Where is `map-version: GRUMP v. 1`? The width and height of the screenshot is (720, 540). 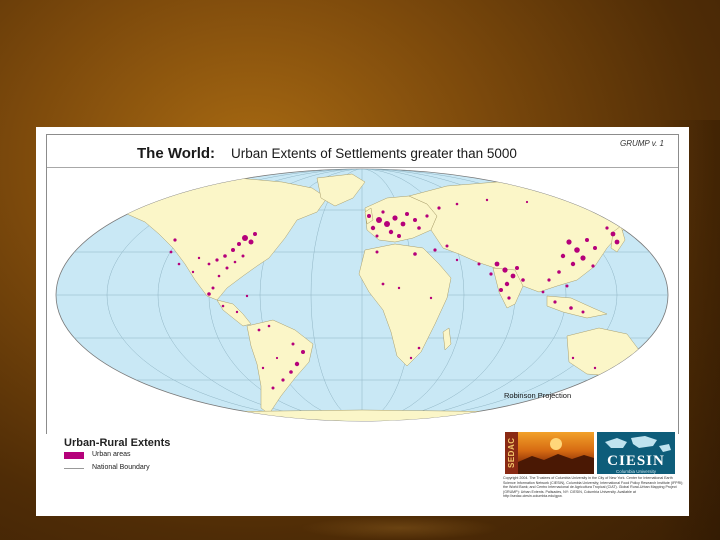
map-version: GRUMP v. 1 is located at coordinates (641, 143).